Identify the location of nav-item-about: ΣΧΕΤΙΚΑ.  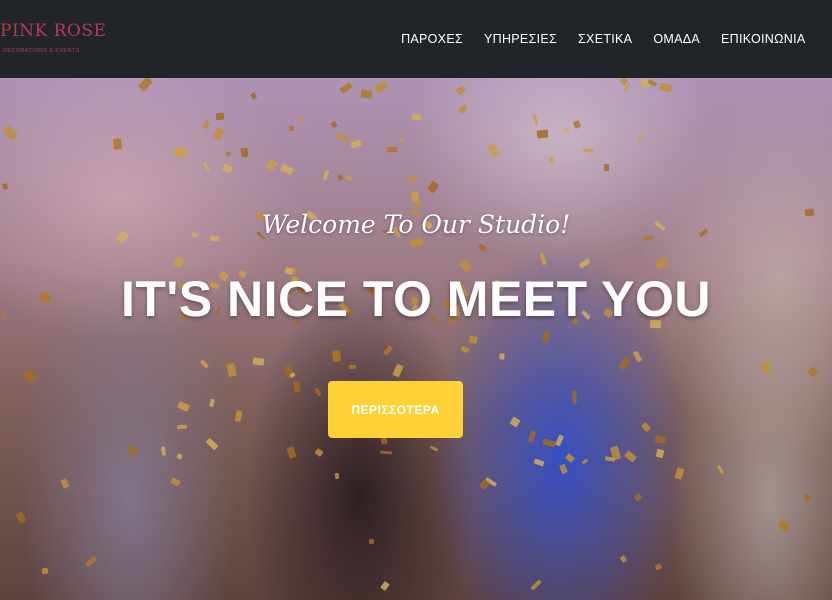
(605, 39).